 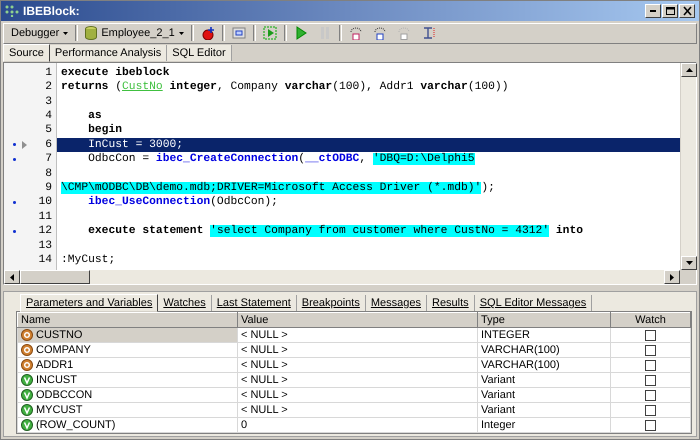 I want to click on line-number: 14, so click(x=45, y=260).